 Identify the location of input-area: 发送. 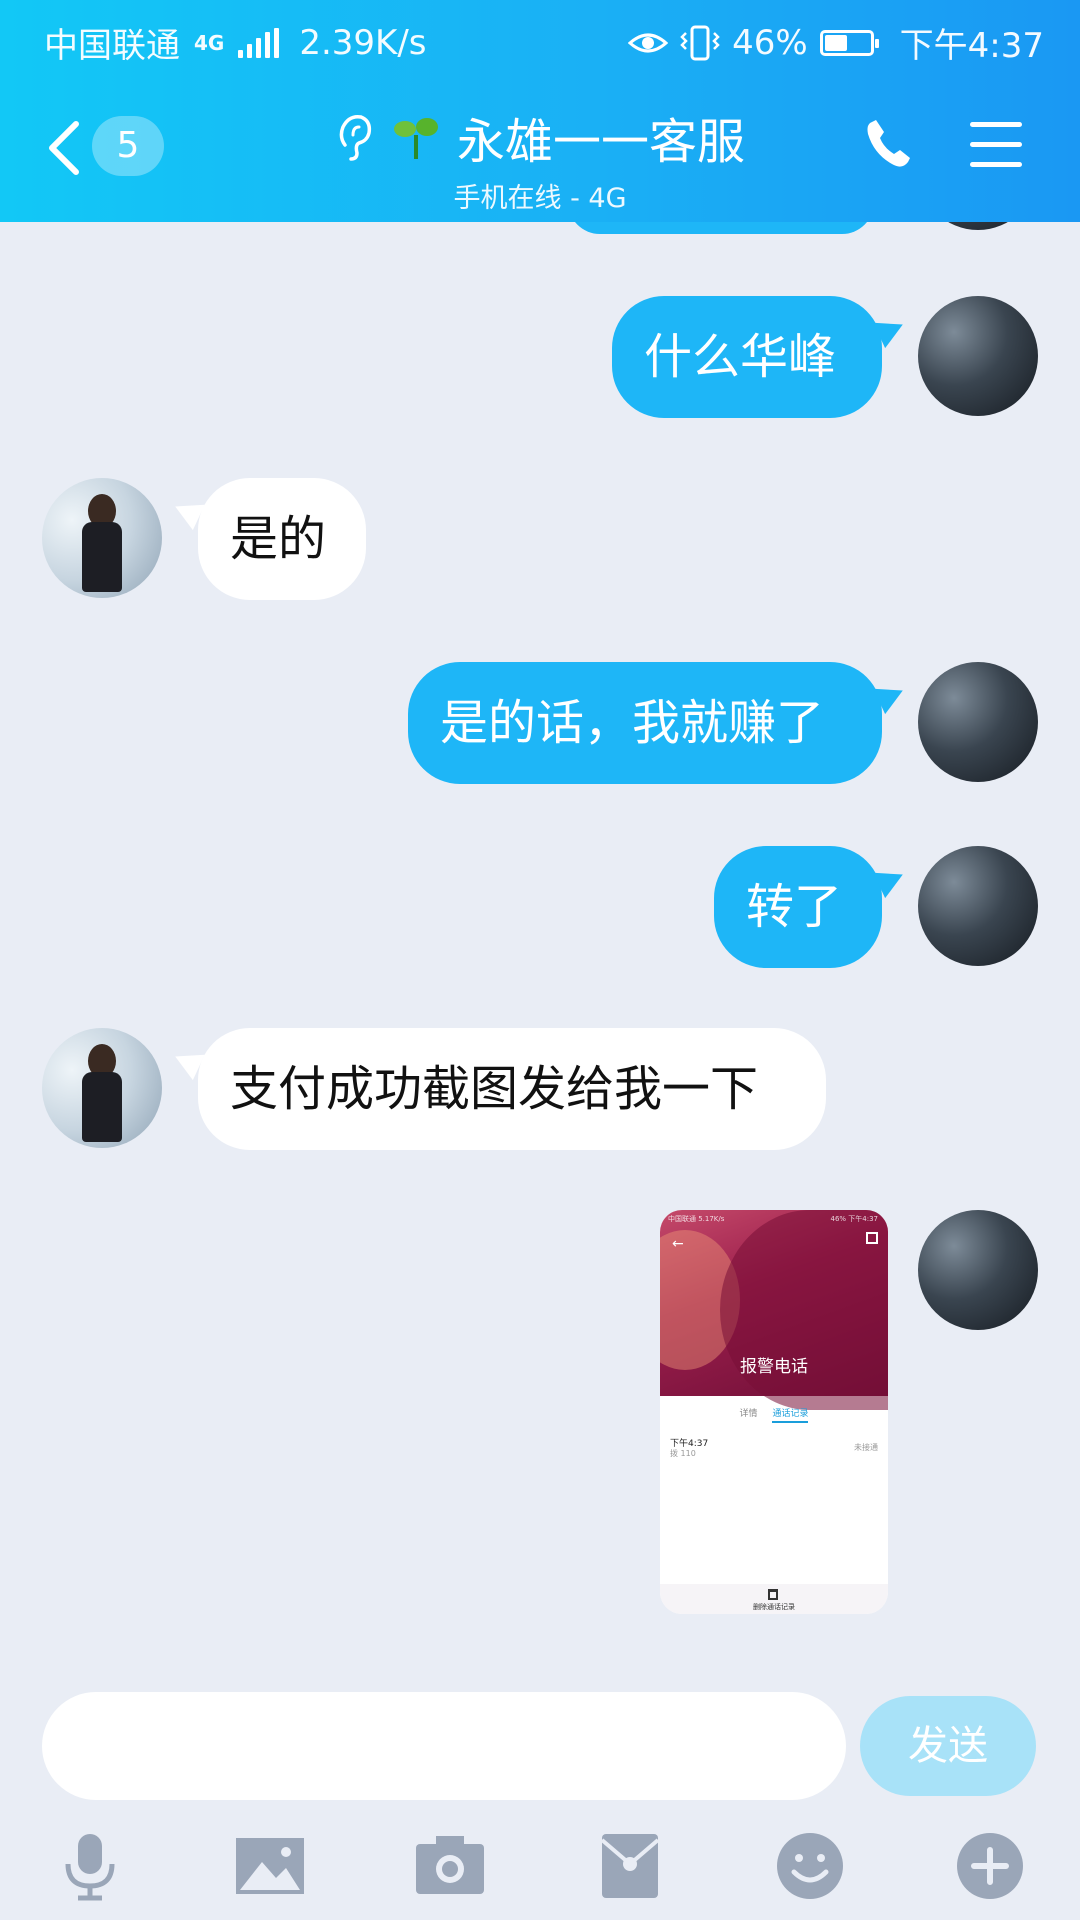
(540, 1795).